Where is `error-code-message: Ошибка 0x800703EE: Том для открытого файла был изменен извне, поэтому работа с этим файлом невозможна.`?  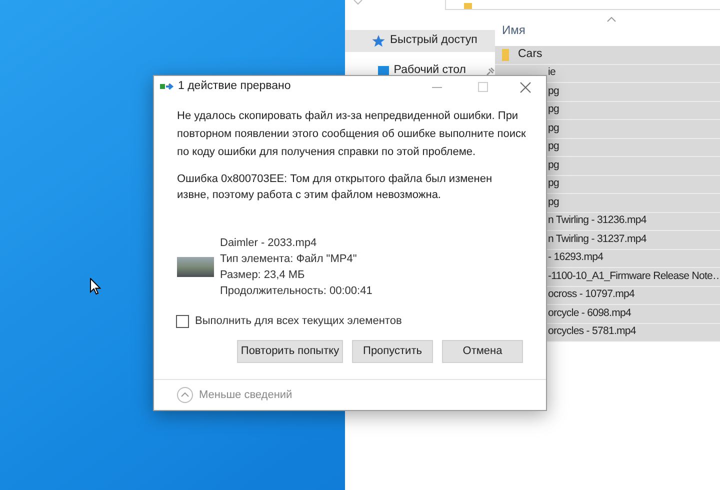
error-code-message: Ошибка 0x800703EE: Том для открытого файла был изменен извне, поэтому работа с этим файлом невозможна. is located at coordinates (335, 188).